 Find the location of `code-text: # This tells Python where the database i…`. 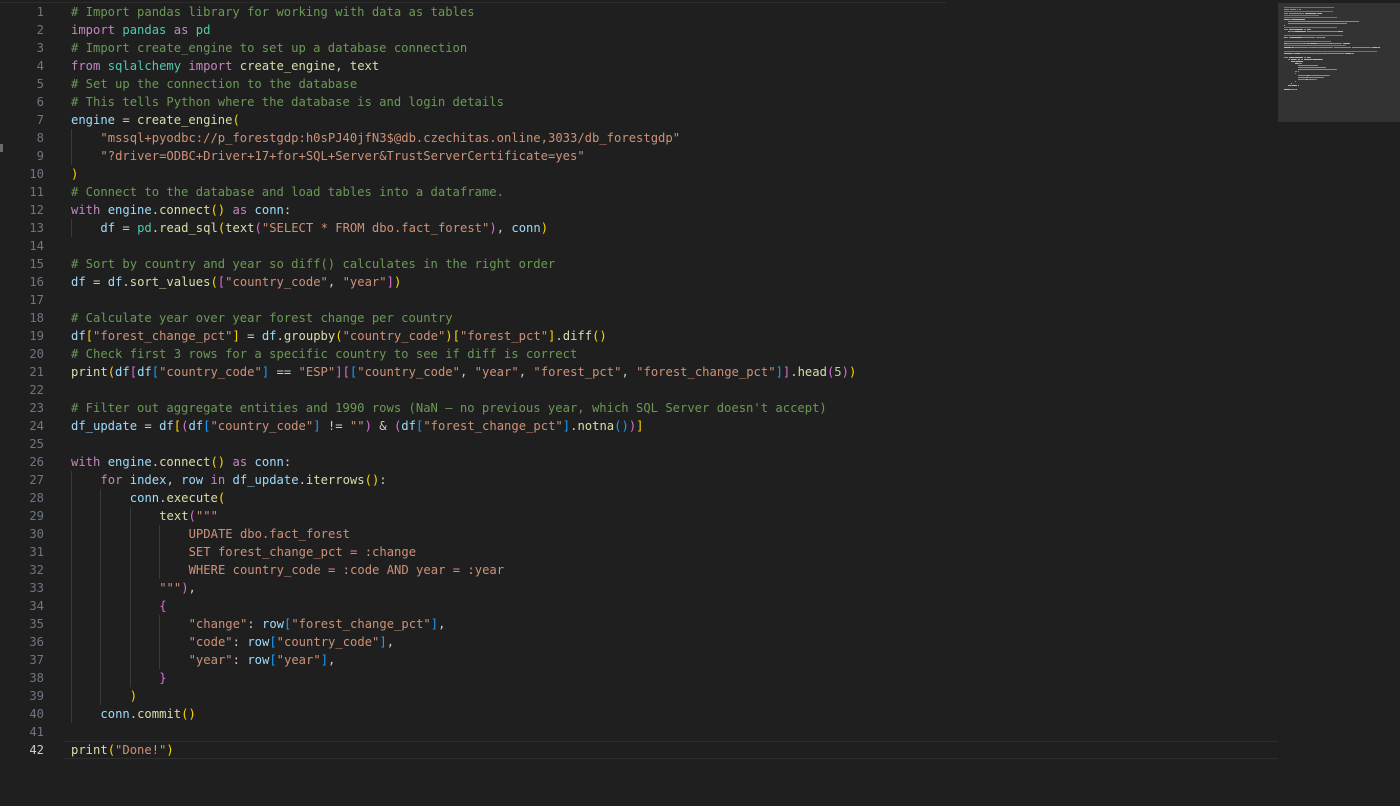

code-text: # This tells Python where the database i… is located at coordinates (287, 102).